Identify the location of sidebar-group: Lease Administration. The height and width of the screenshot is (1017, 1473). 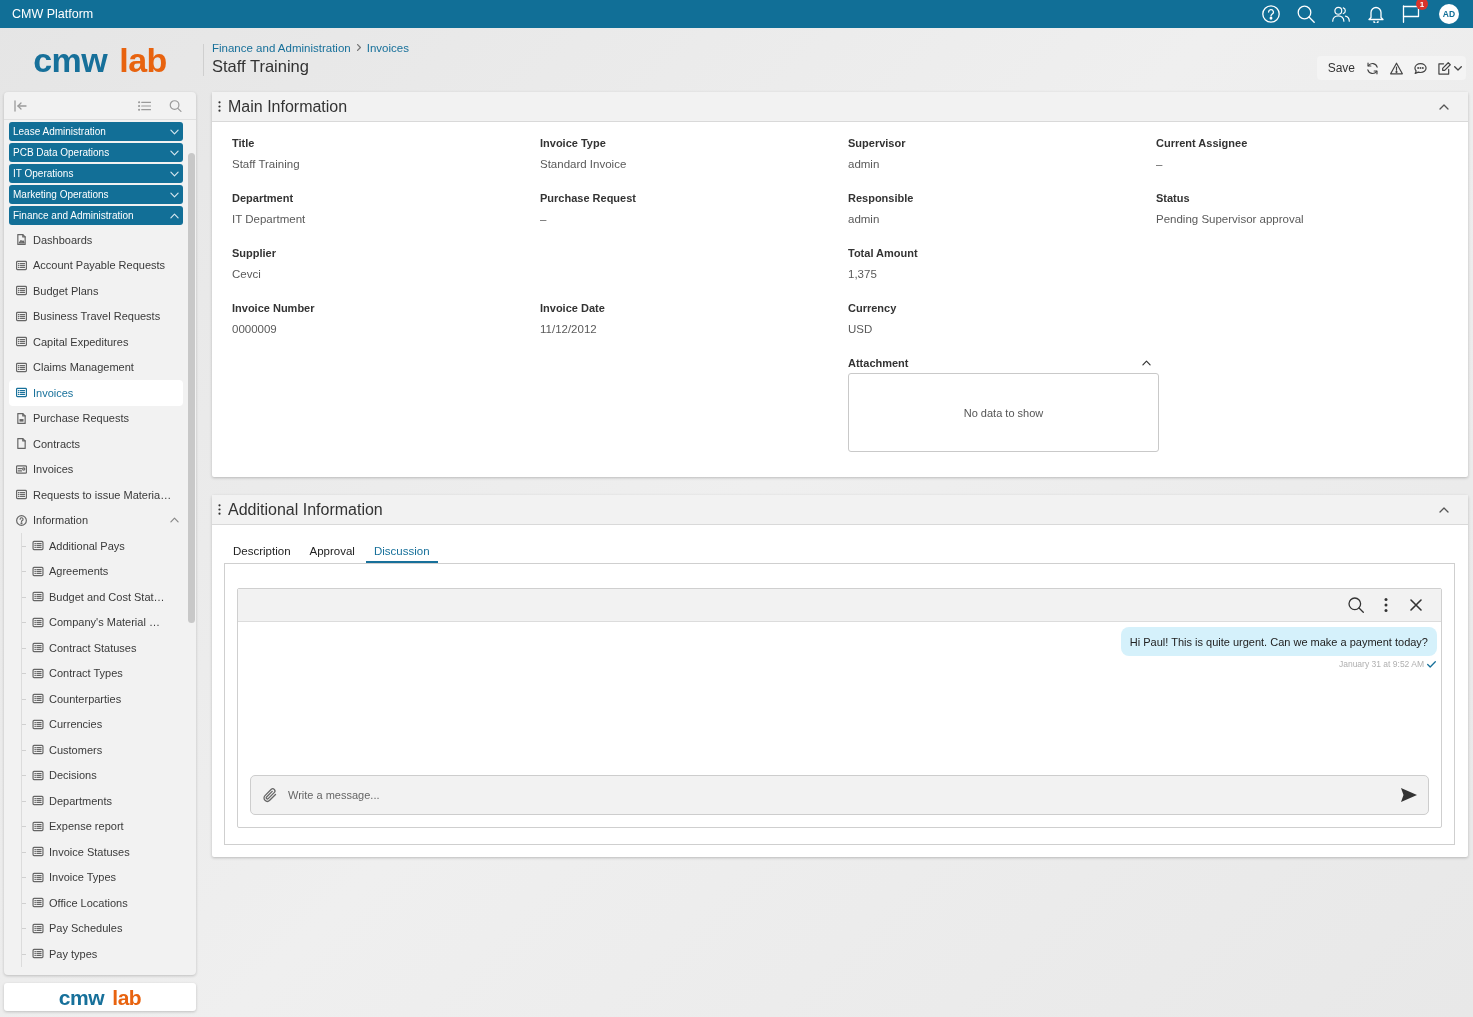
(96, 131).